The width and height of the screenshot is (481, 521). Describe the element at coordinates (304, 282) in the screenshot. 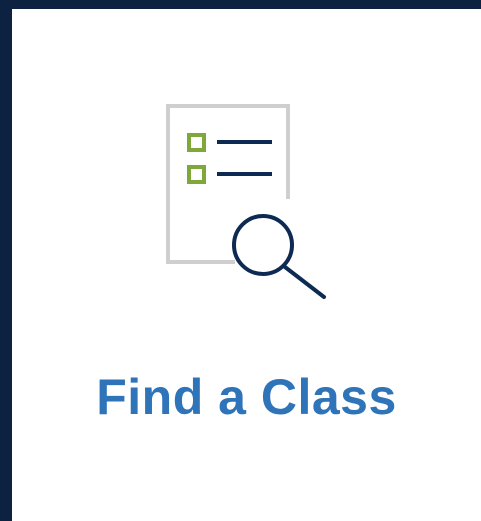

I see `magnifier-handle` at that location.